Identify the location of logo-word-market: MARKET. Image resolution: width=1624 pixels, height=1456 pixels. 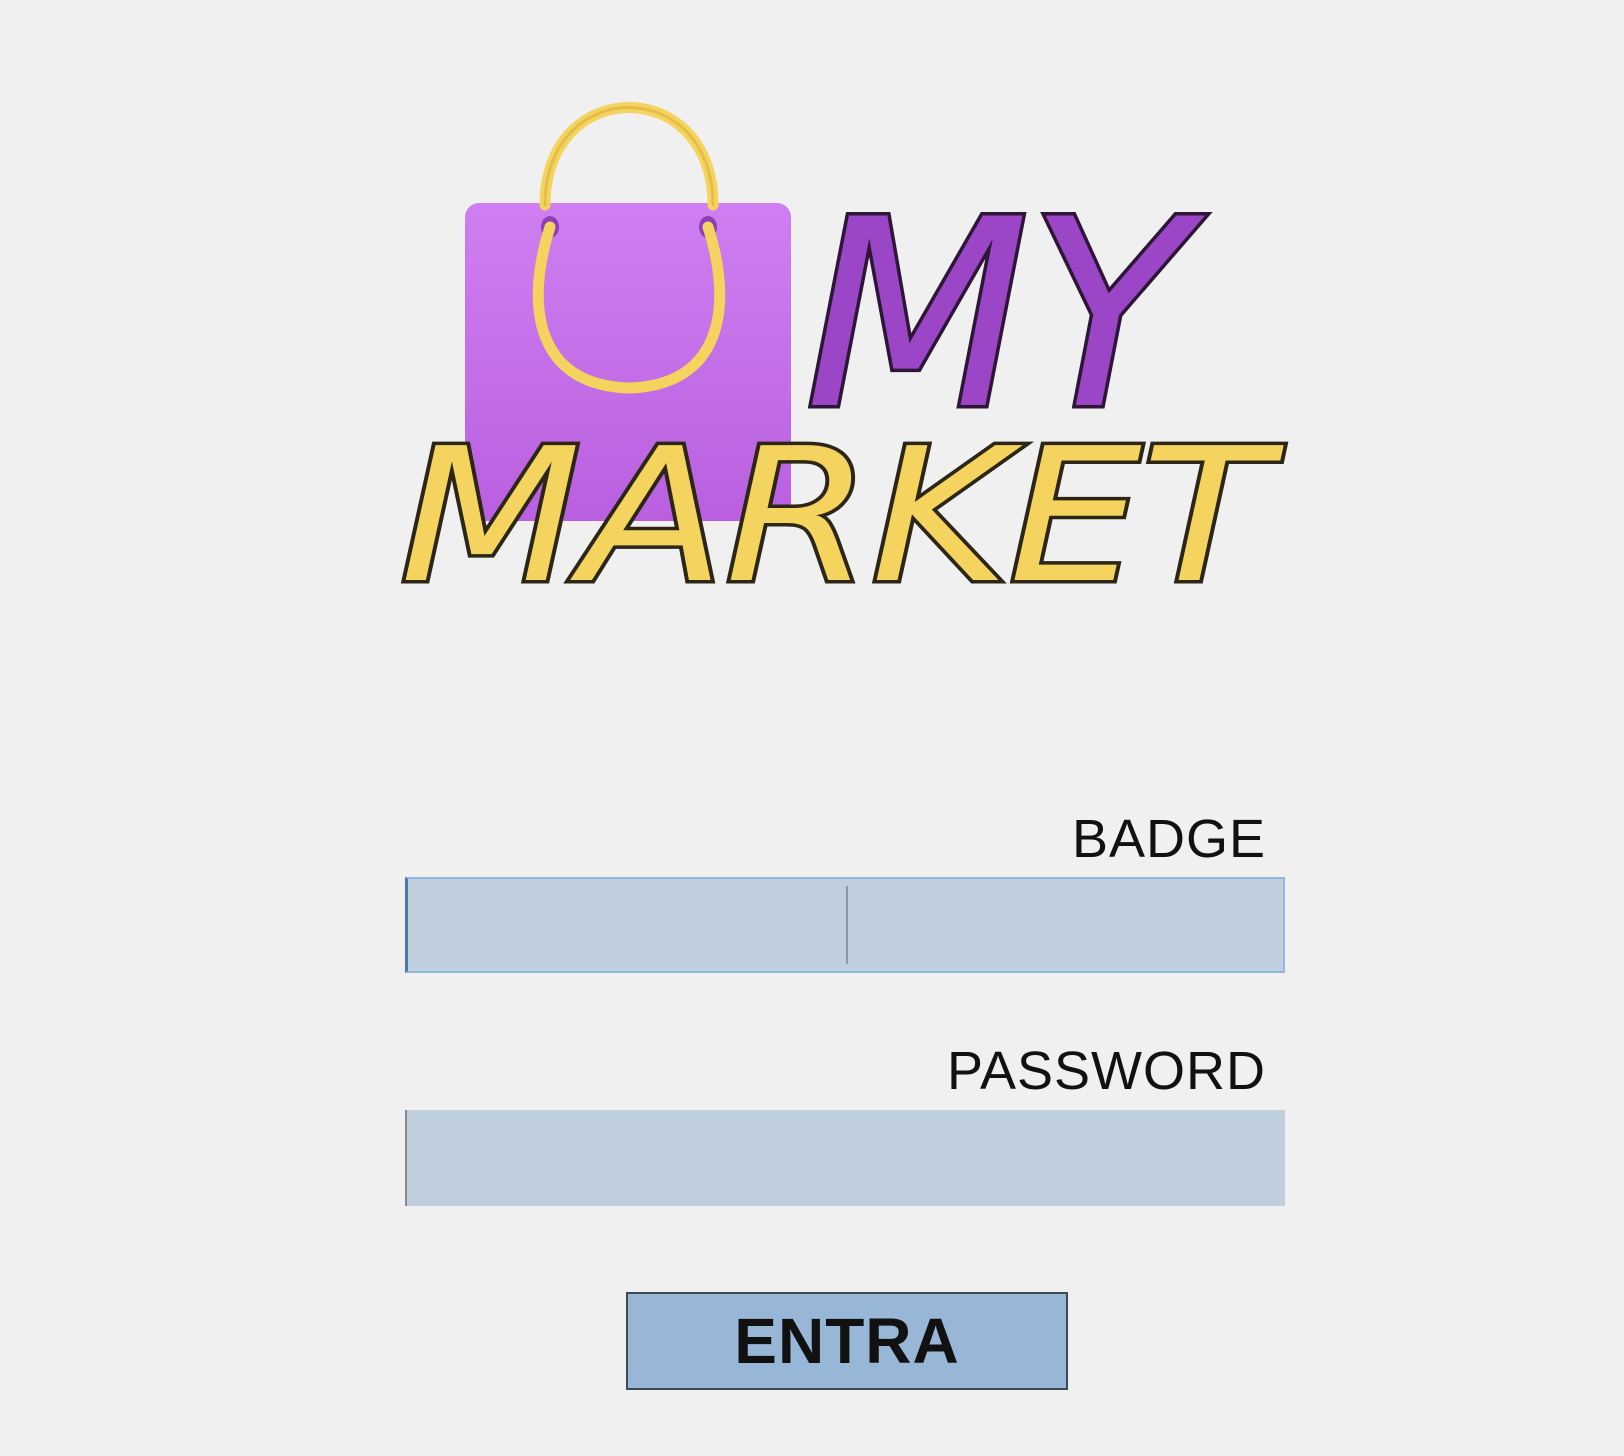
(842, 516).